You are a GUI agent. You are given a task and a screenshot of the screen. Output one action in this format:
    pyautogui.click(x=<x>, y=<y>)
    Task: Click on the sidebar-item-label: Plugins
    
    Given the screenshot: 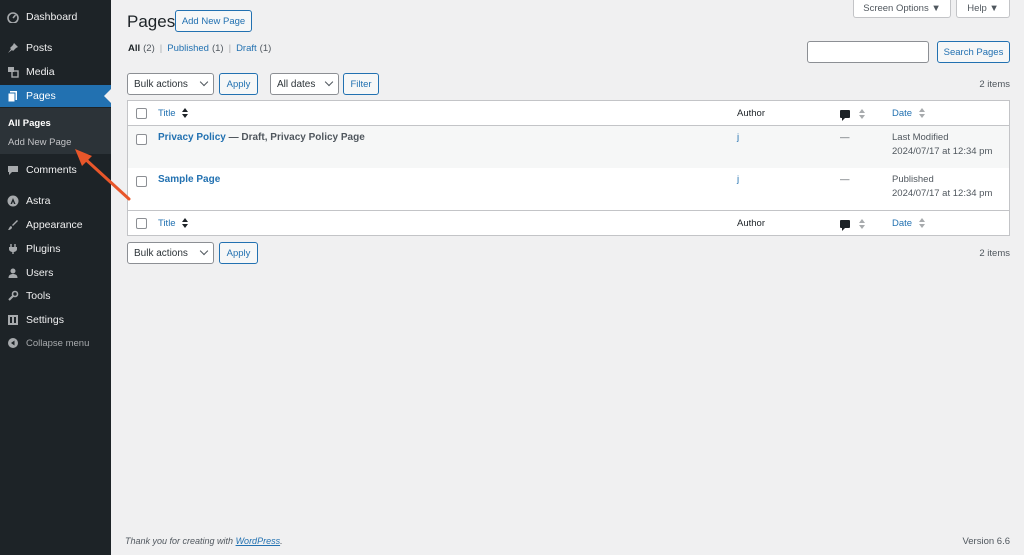 What is the action you would take?
    pyautogui.click(x=43, y=249)
    